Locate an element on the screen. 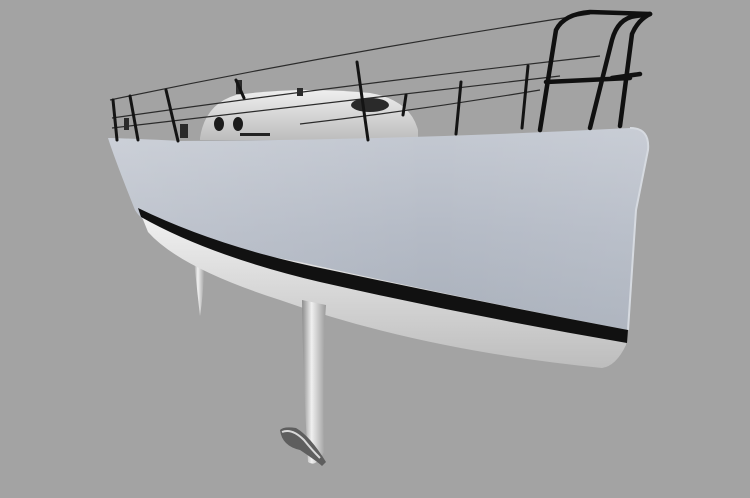 The width and height of the screenshot is (750, 498). stern-pulpit is located at coordinates (595, 71).